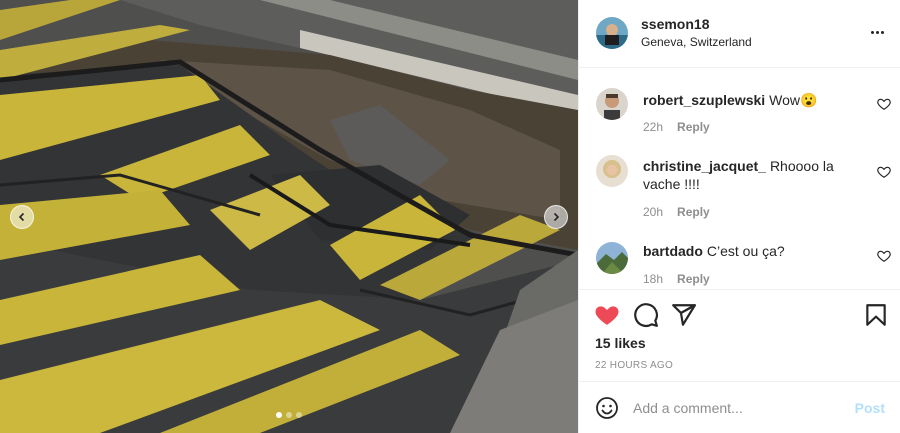 The image size is (900, 433). I want to click on comment-time: 20h, so click(653, 212).